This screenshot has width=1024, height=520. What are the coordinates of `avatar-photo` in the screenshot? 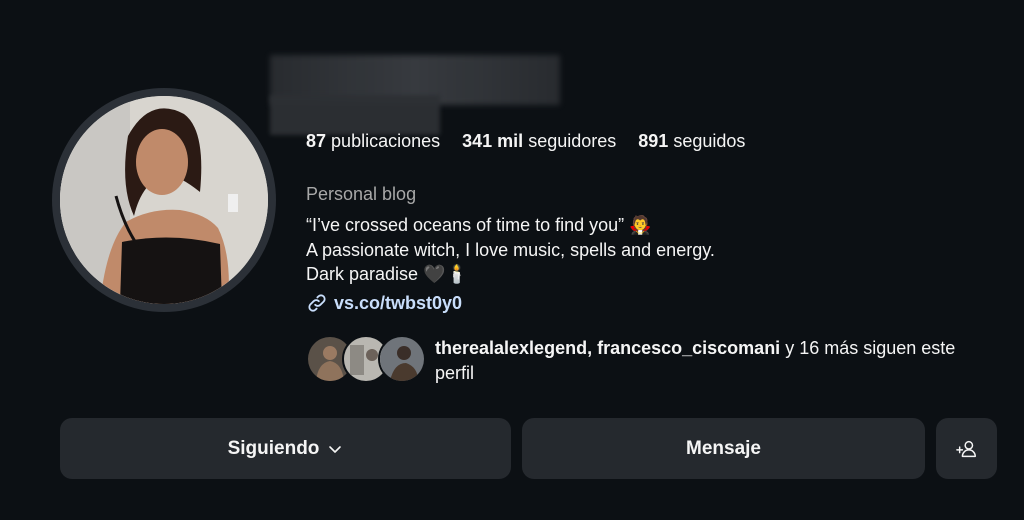 It's located at (164, 200).